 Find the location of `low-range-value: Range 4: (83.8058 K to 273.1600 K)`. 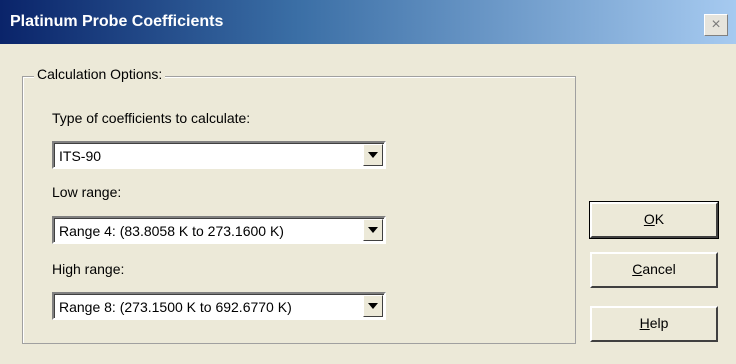

low-range-value: Range 4: (83.8058 K to 273.1600 K) is located at coordinates (171, 231).